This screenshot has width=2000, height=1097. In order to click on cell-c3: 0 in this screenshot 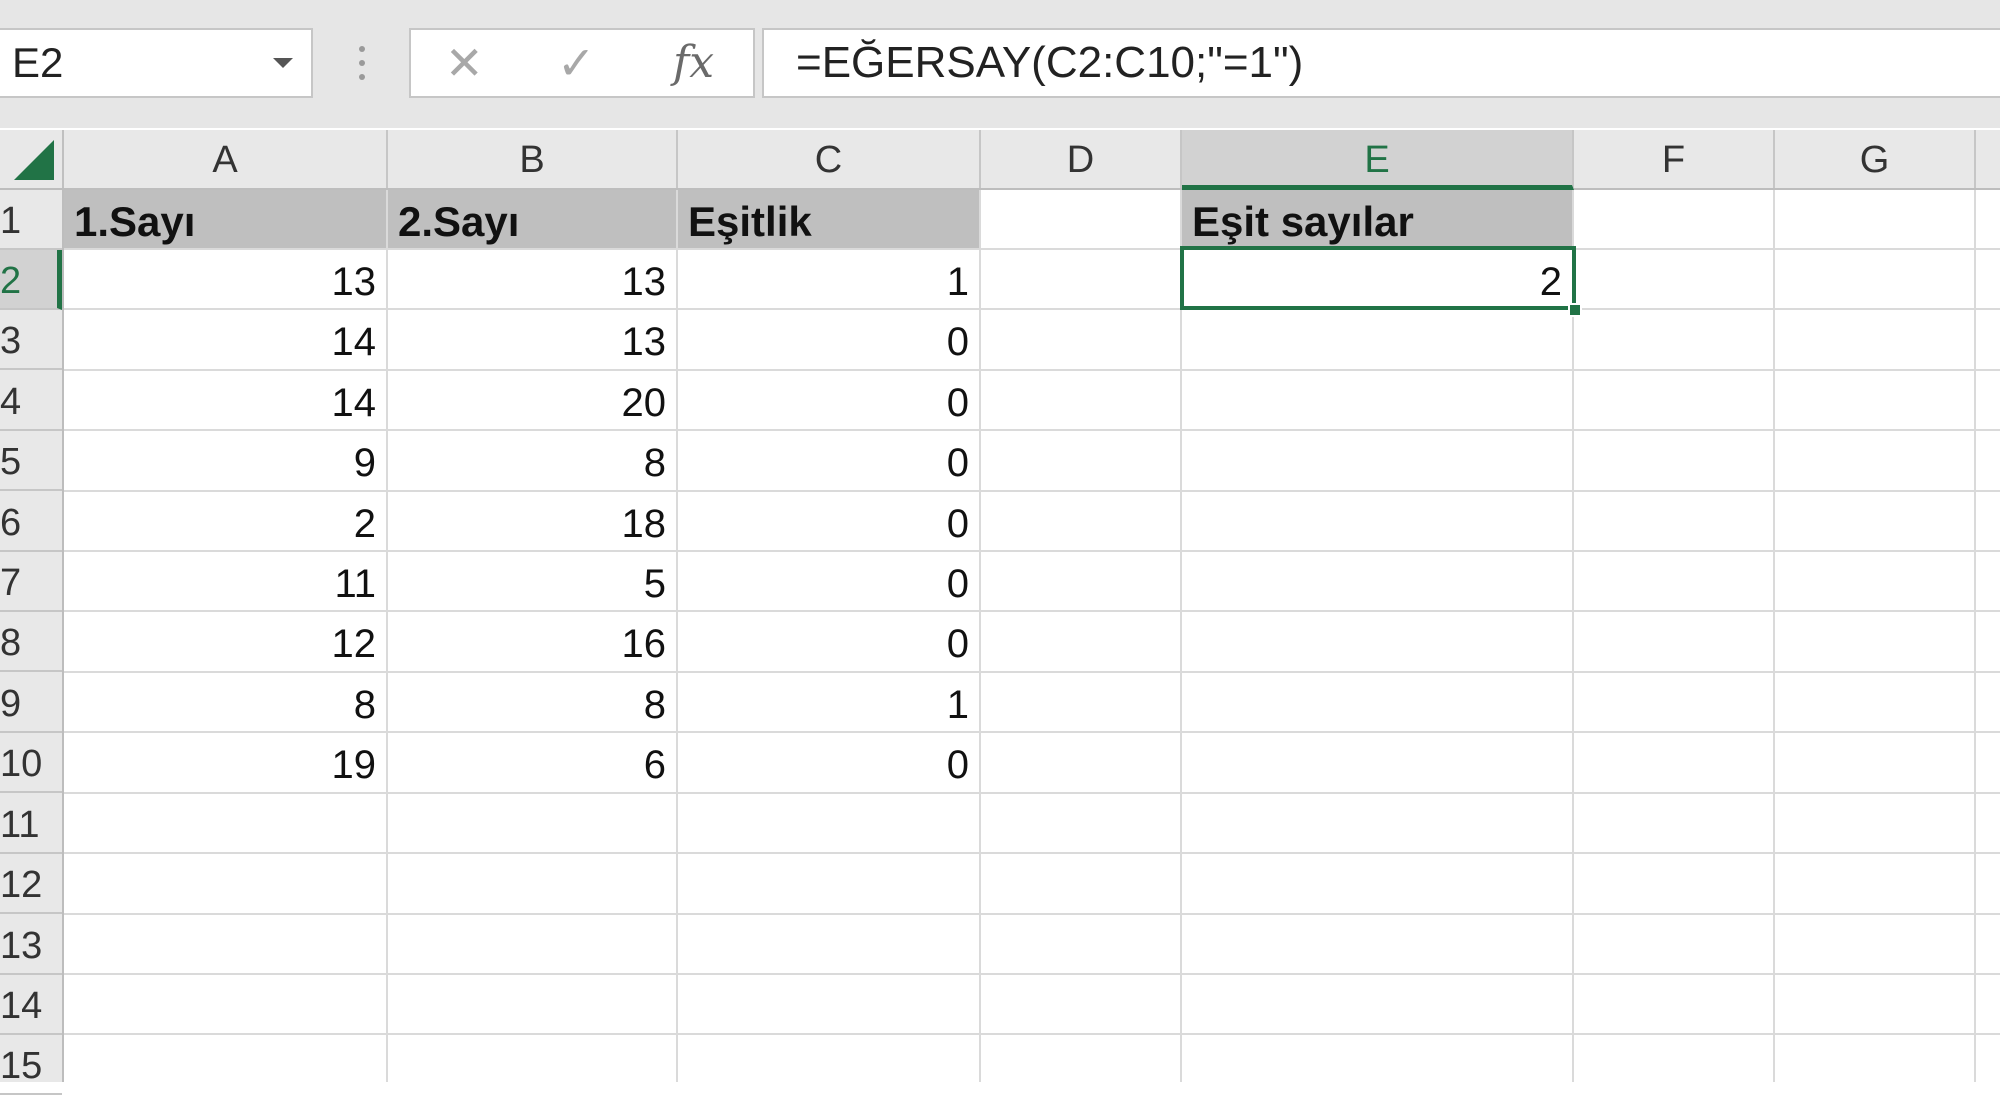, I will do `click(828, 340)`.